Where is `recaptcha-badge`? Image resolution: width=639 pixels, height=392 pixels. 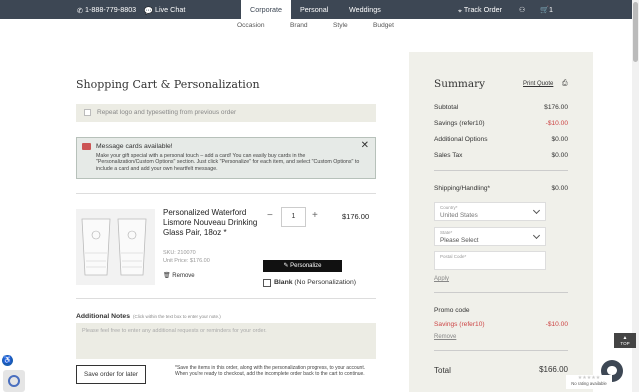
recaptcha-badge is located at coordinates (14, 381).